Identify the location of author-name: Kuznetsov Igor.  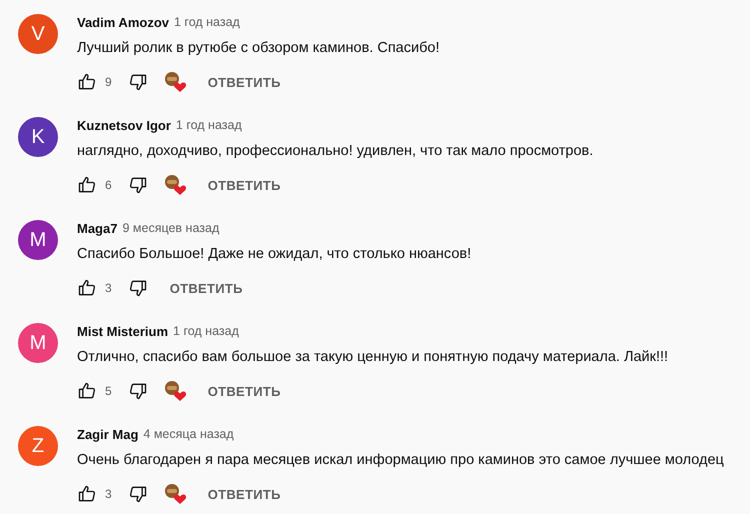
(124, 125).